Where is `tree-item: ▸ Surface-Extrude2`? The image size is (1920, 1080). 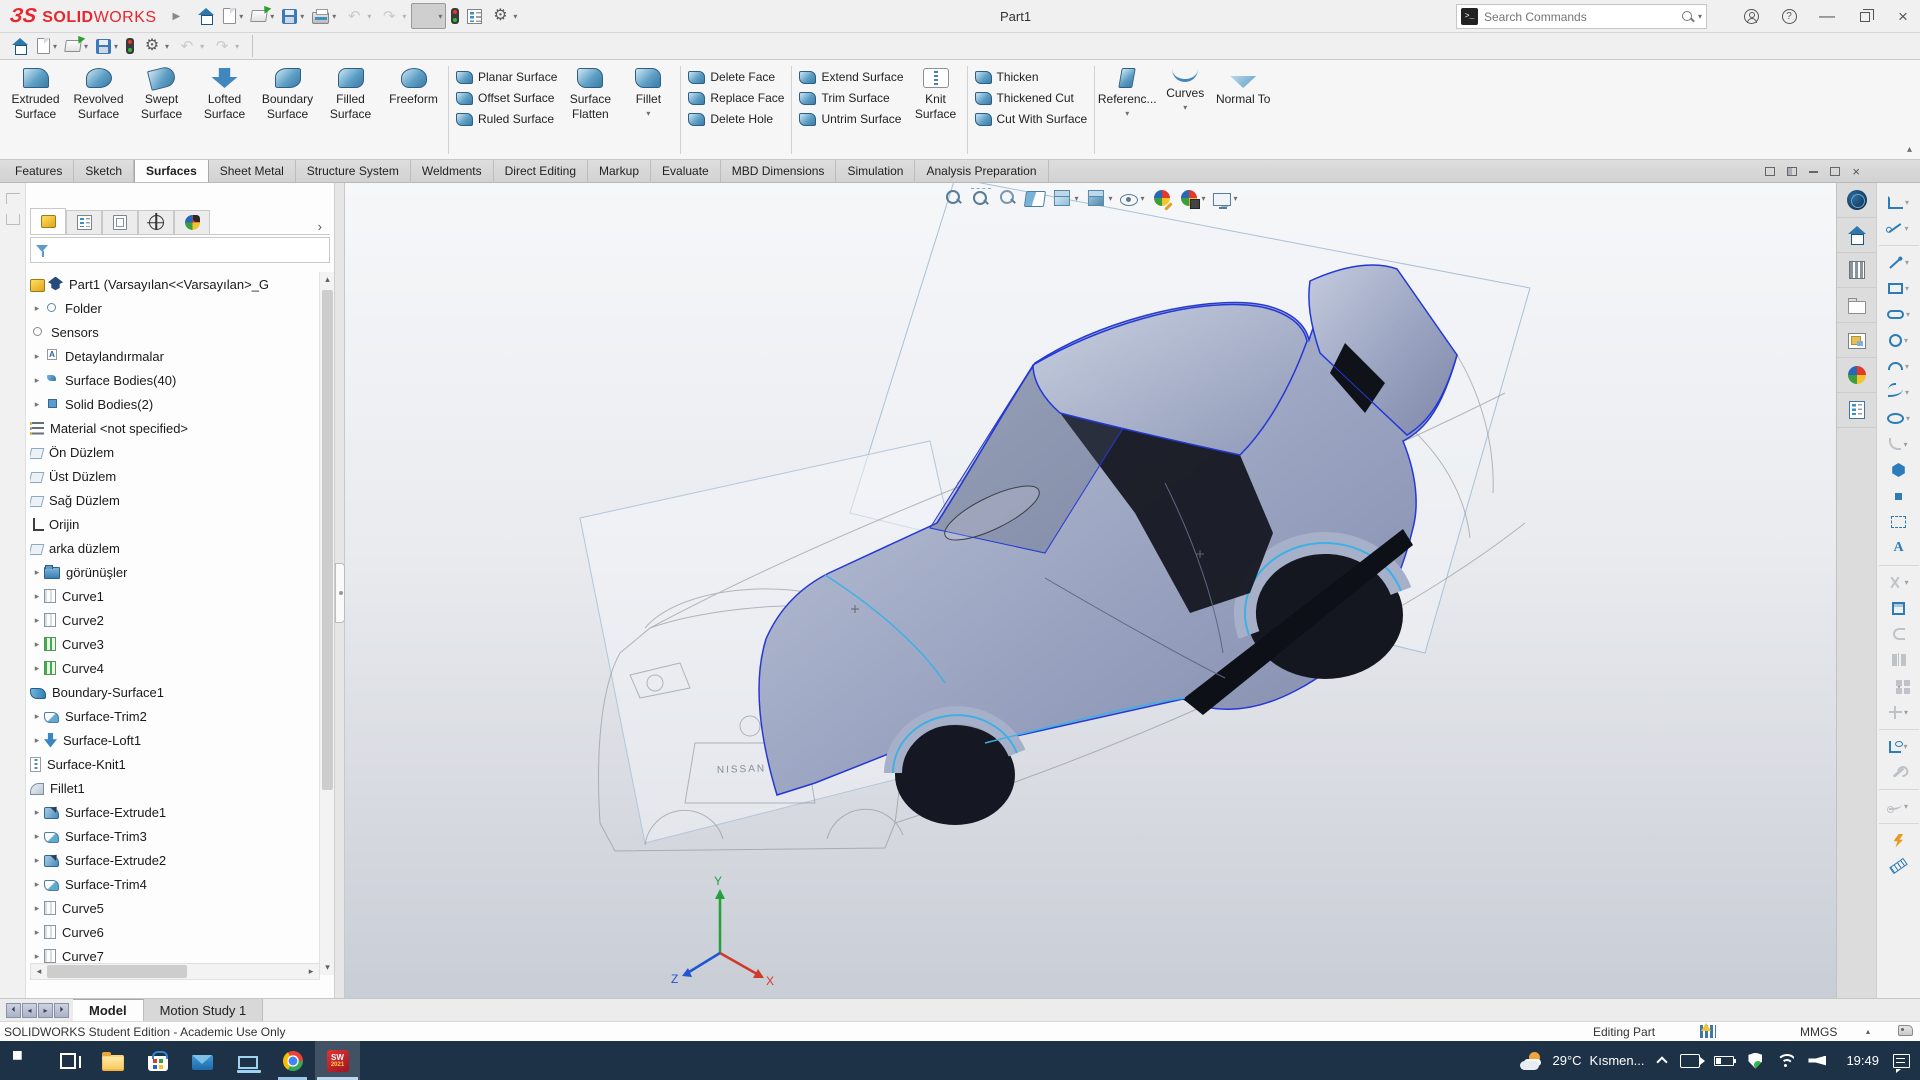 tree-item: ▸ Surface-Extrude2 is located at coordinates (173, 860).